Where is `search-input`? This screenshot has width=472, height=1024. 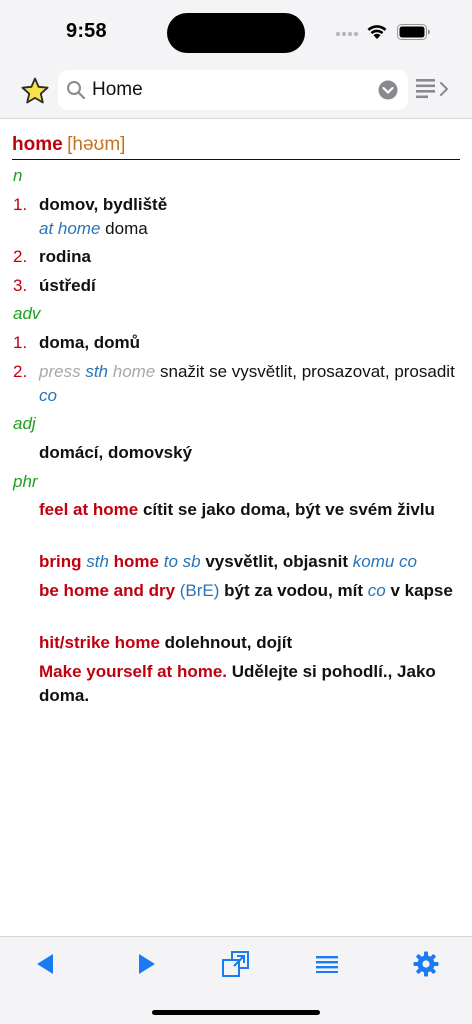 search-input is located at coordinates (232, 90).